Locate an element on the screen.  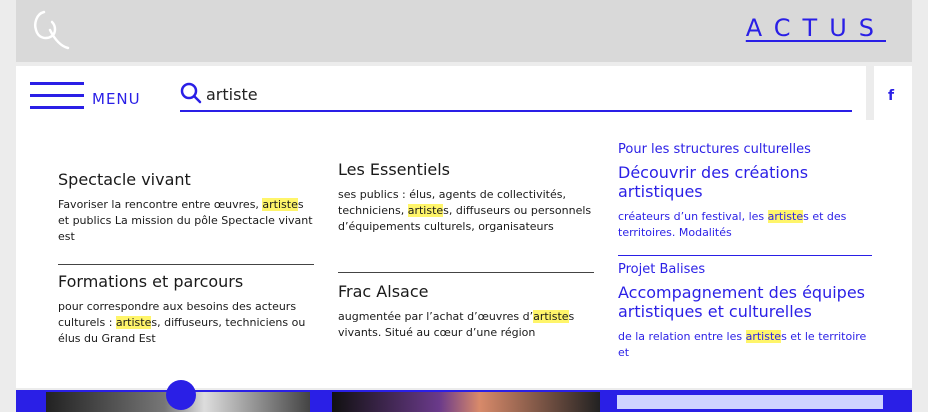
logo-icon is located at coordinates (50, 29).